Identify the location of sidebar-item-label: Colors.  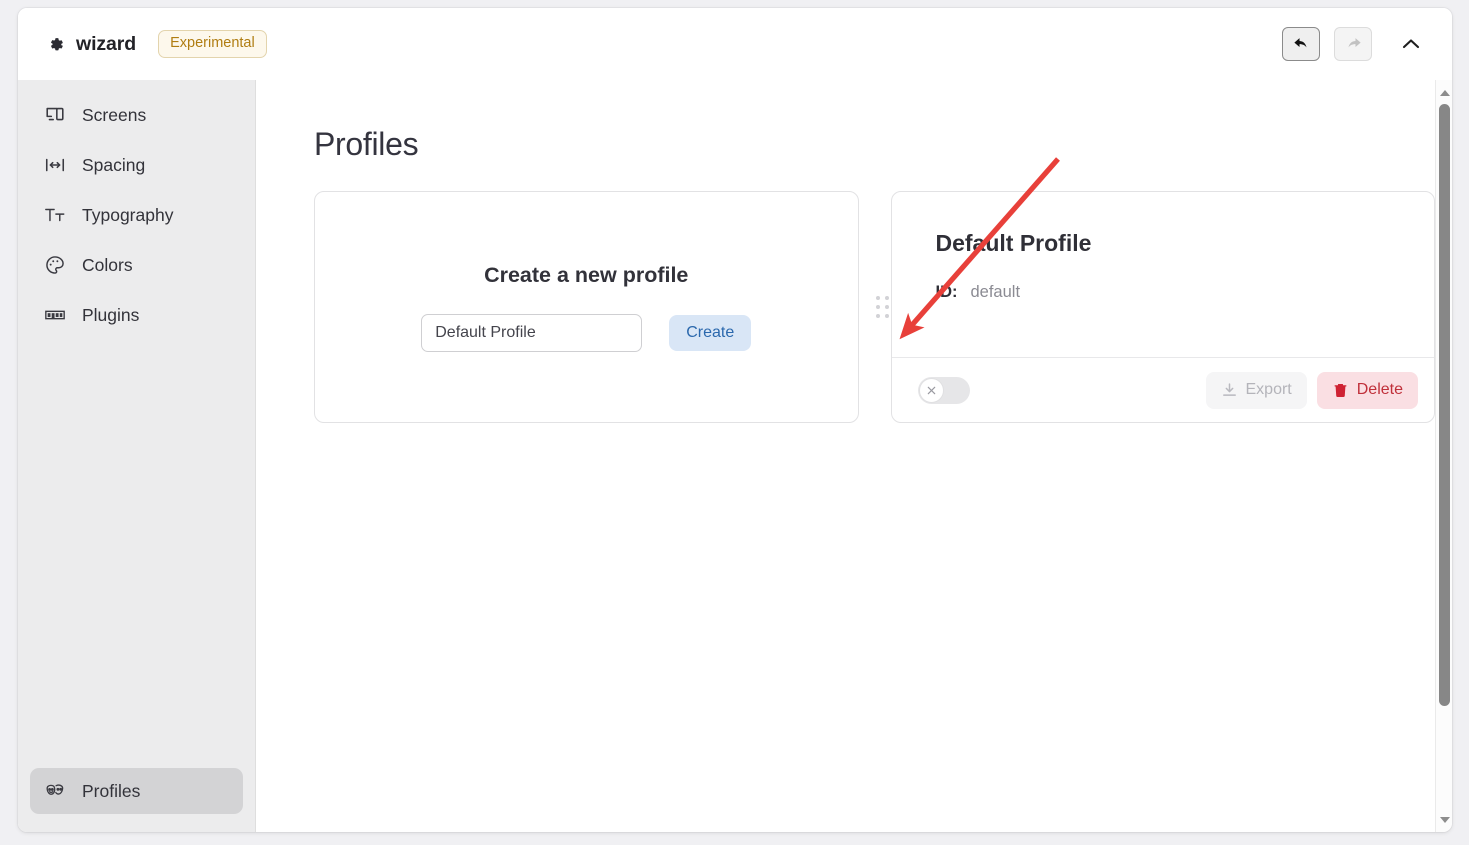
(107, 264).